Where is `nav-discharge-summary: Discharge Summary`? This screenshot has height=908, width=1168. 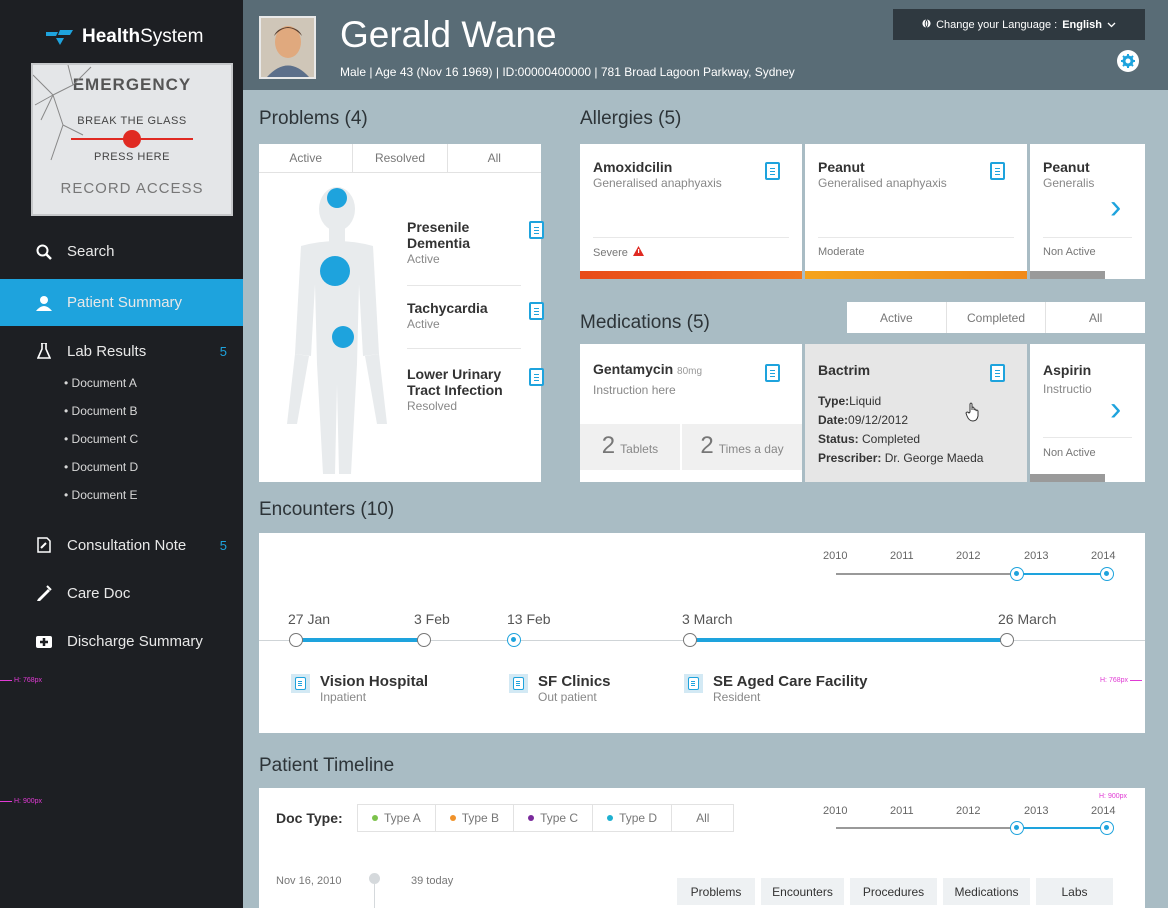 nav-discharge-summary: Discharge Summary is located at coordinates (121, 641).